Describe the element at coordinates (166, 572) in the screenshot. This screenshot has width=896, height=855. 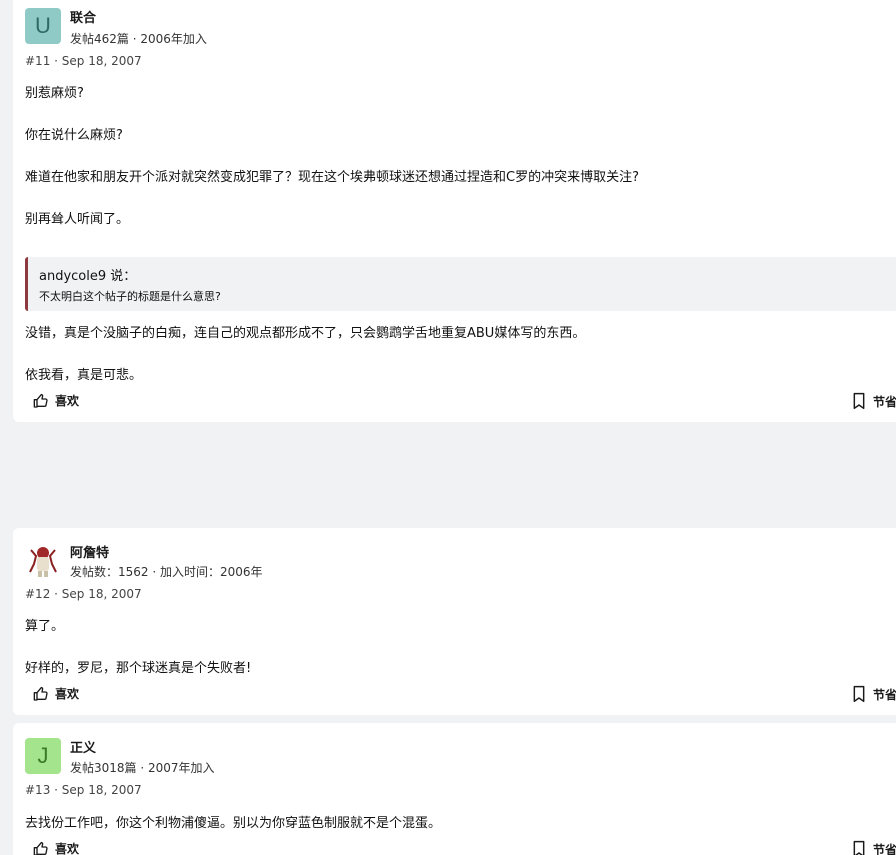
I see `user-meta: 发帖数：1562 · 加入时间：2006年` at that location.